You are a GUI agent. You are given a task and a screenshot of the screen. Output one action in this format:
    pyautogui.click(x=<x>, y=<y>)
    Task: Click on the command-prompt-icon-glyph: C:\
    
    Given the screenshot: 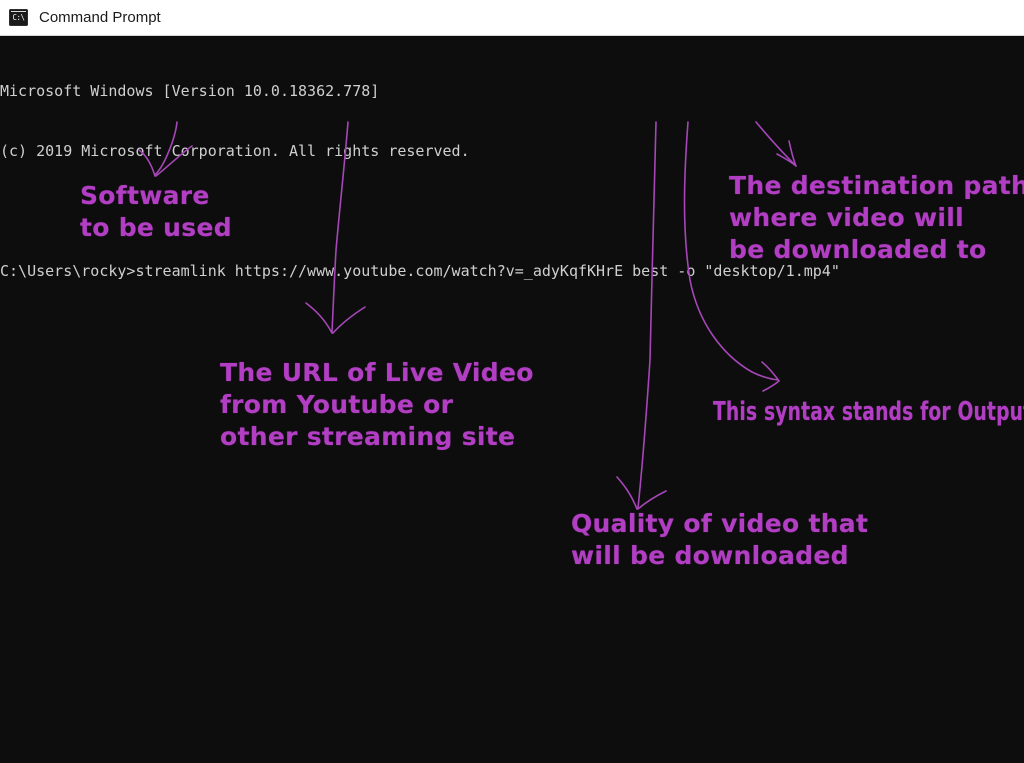 What is the action you would take?
    pyautogui.click(x=18, y=17)
    